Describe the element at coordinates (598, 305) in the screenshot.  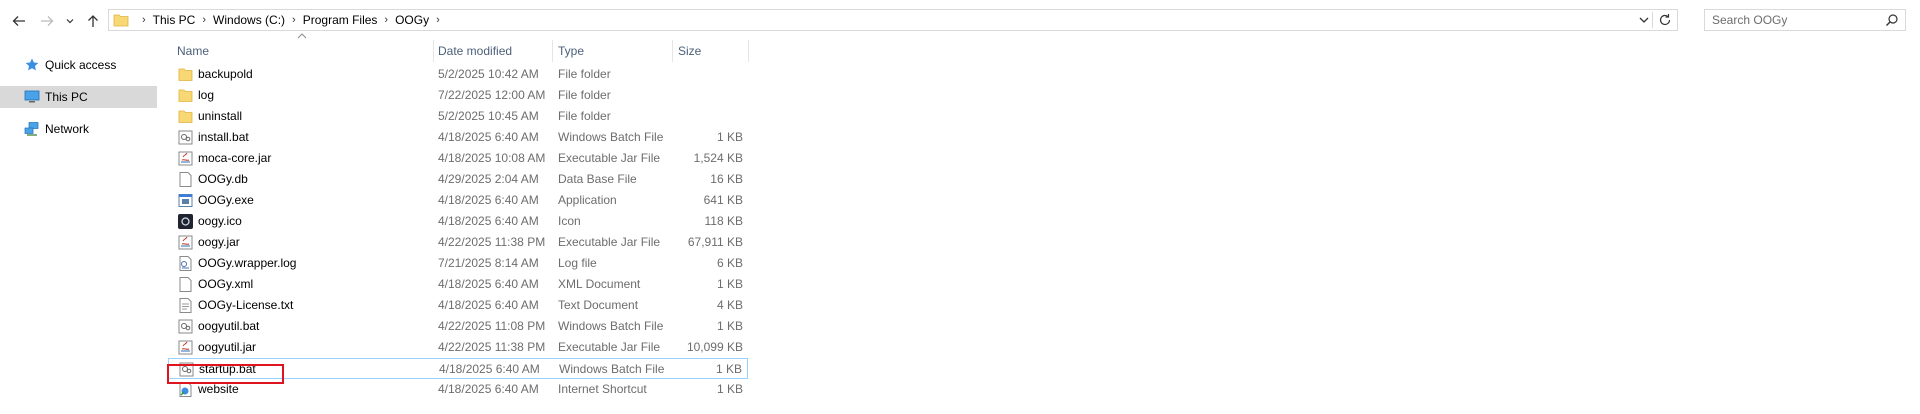
I see `file-type: Text Document` at that location.